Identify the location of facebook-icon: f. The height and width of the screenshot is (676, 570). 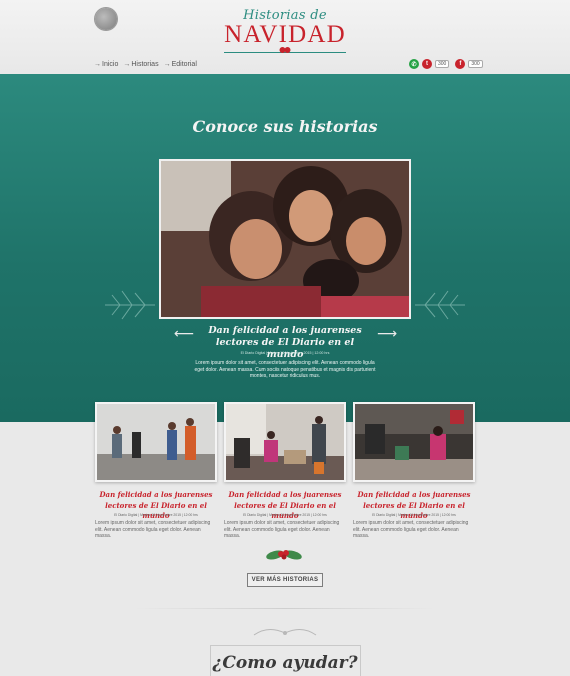
(460, 64).